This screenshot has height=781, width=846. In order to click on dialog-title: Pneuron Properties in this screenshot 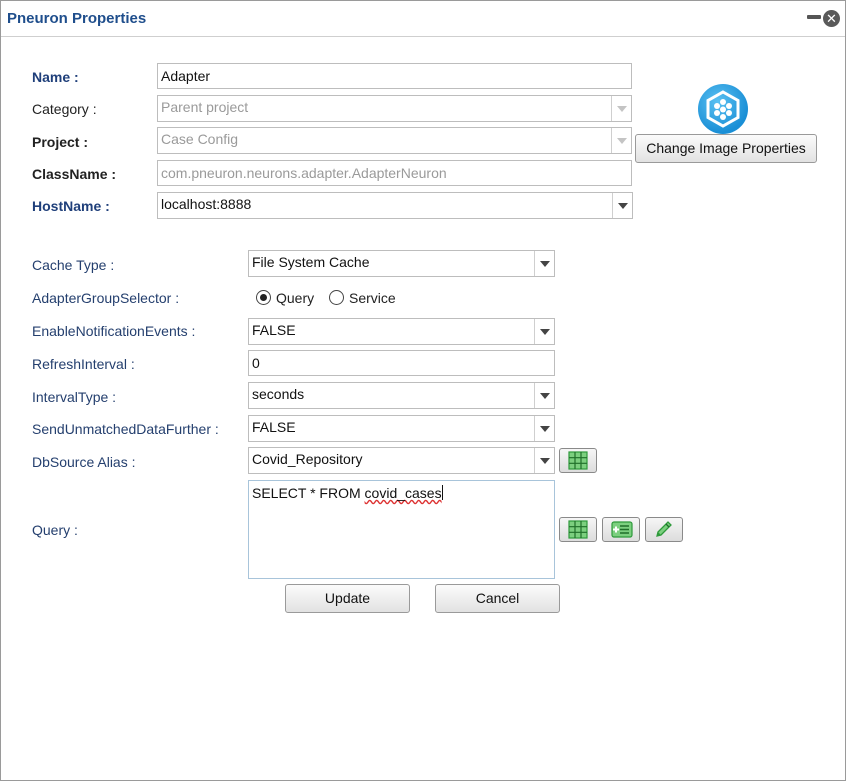, I will do `click(77, 18)`.